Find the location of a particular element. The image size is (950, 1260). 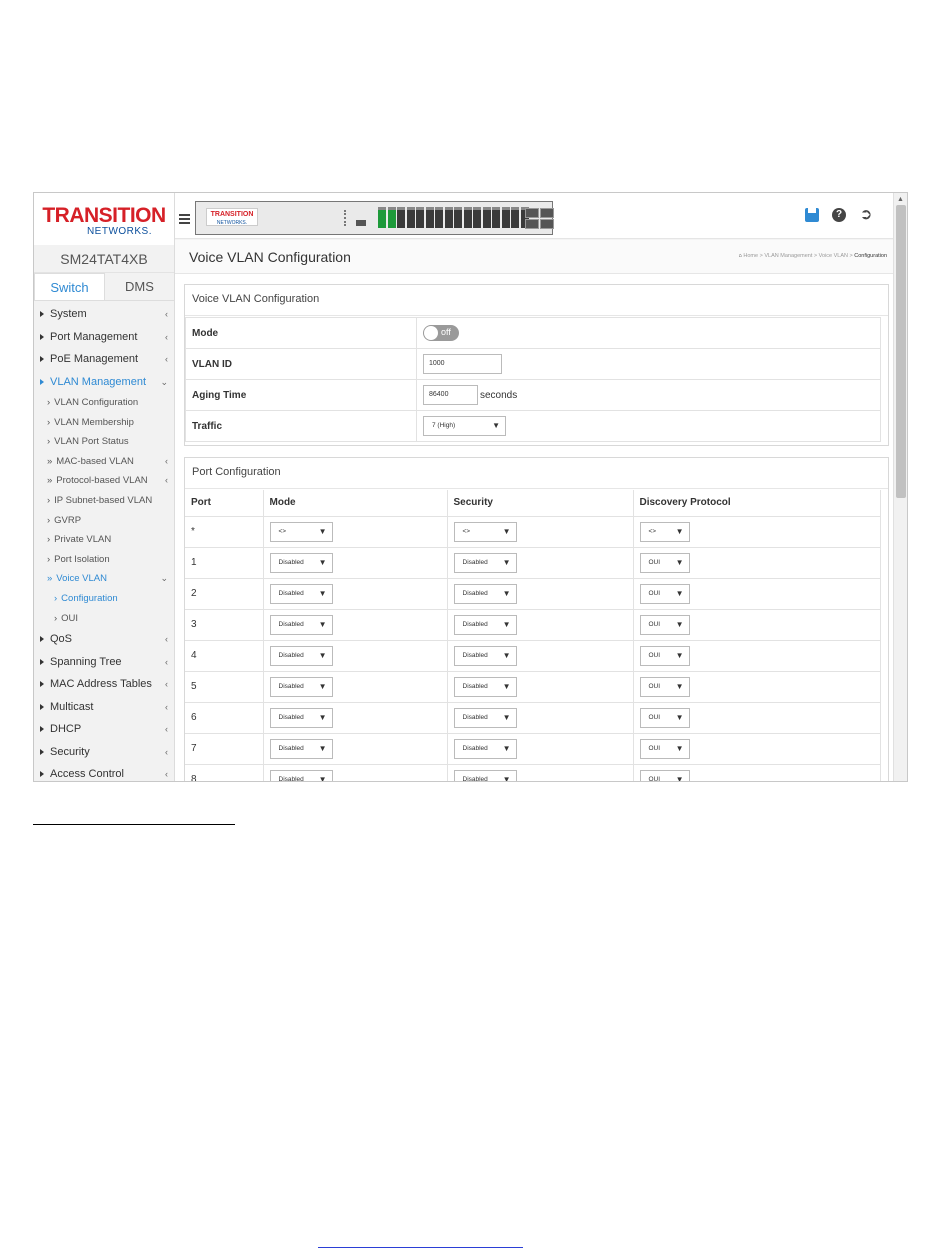

nav-item-mac-address-tables: MAC Address Tables ‹ is located at coordinates (104, 684).